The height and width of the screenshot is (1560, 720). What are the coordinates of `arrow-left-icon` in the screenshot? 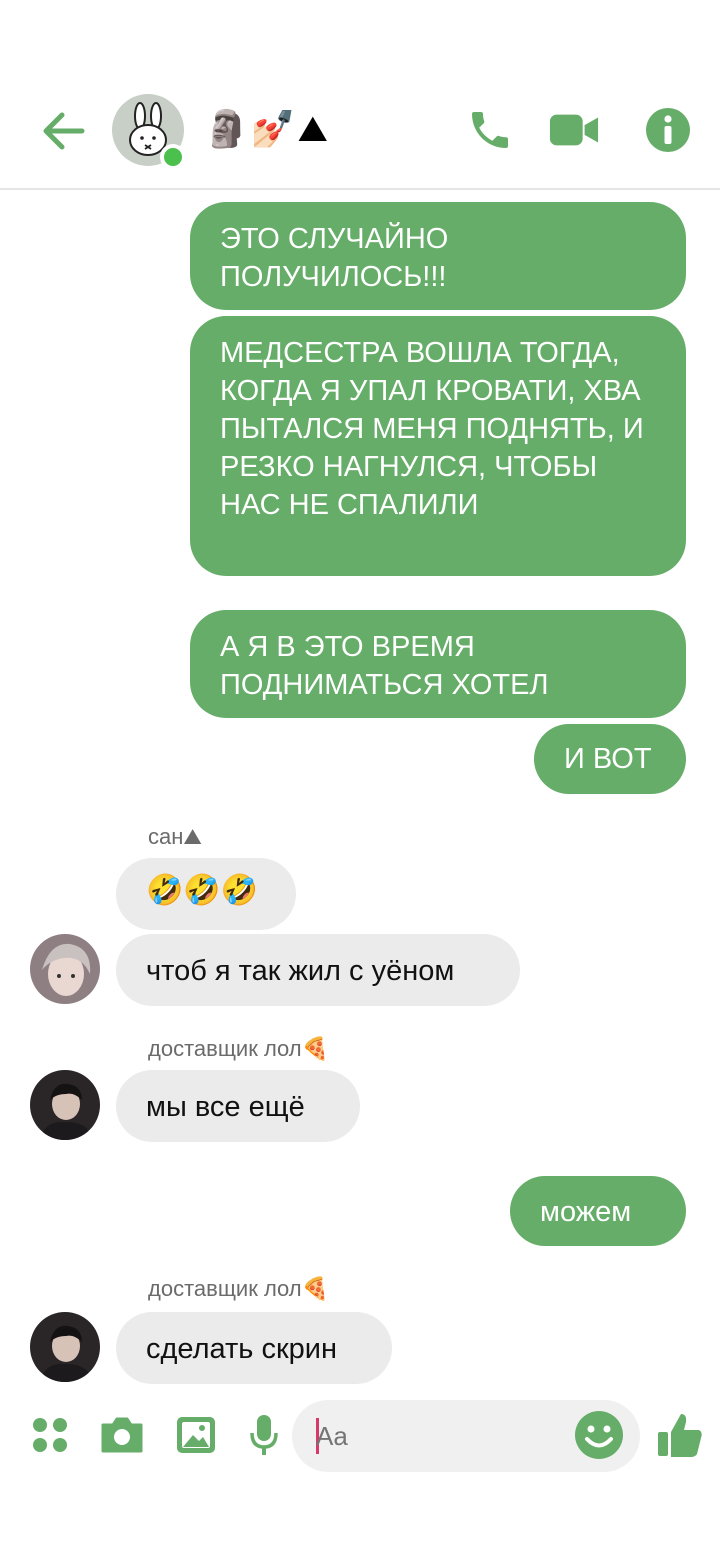 It's located at (64, 131).